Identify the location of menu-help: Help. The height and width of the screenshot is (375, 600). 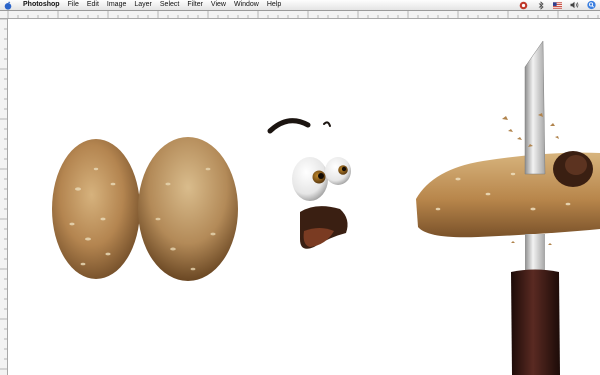
(274, 5).